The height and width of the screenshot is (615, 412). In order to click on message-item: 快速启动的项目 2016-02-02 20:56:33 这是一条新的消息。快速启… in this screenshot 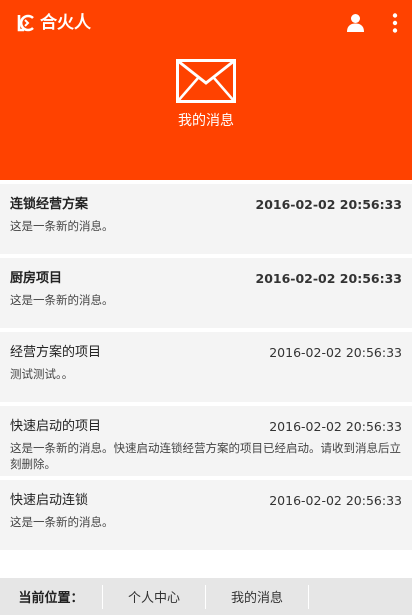, I will do `click(206, 441)`.